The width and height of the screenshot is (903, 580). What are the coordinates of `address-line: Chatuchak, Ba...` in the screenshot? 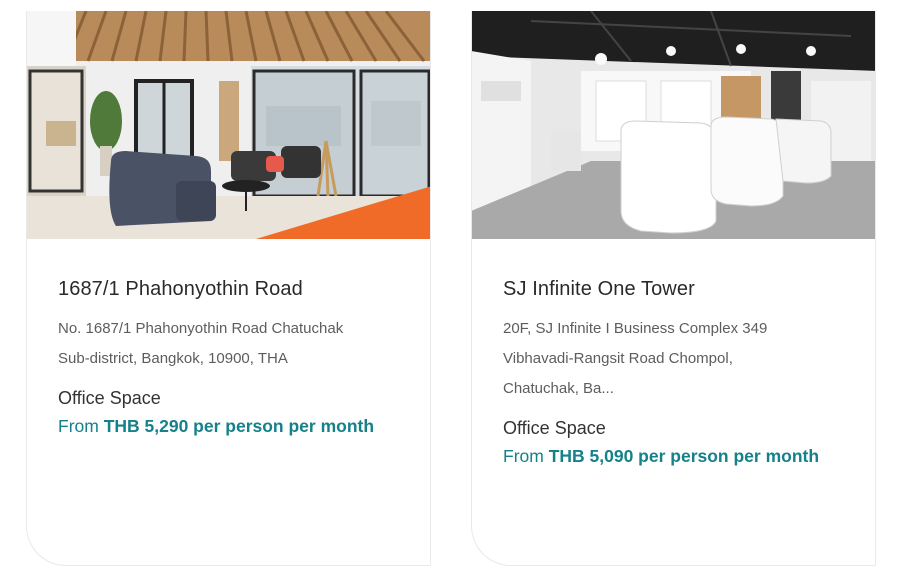 It's located at (558, 388).